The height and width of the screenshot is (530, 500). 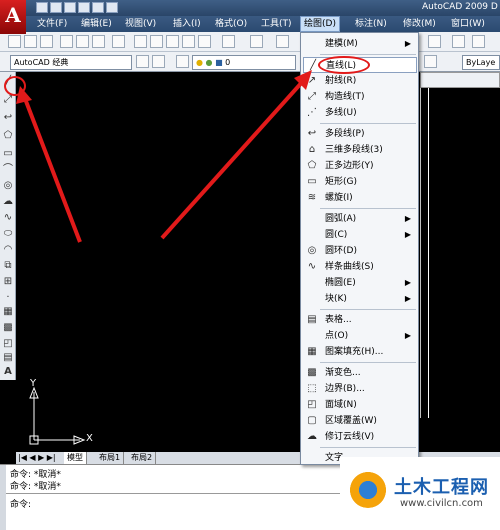 I want to click on watermark-title: 土木工程网, so click(x=441, y=487).